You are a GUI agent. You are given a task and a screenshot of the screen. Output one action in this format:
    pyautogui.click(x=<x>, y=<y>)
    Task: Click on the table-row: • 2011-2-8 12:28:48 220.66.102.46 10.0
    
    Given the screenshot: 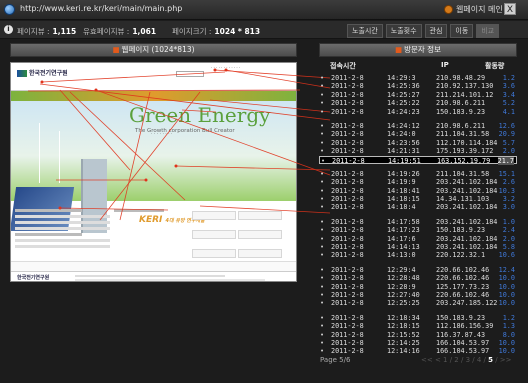 What is the action you would take?
    pyautogui.click(x=418, y=278)
    